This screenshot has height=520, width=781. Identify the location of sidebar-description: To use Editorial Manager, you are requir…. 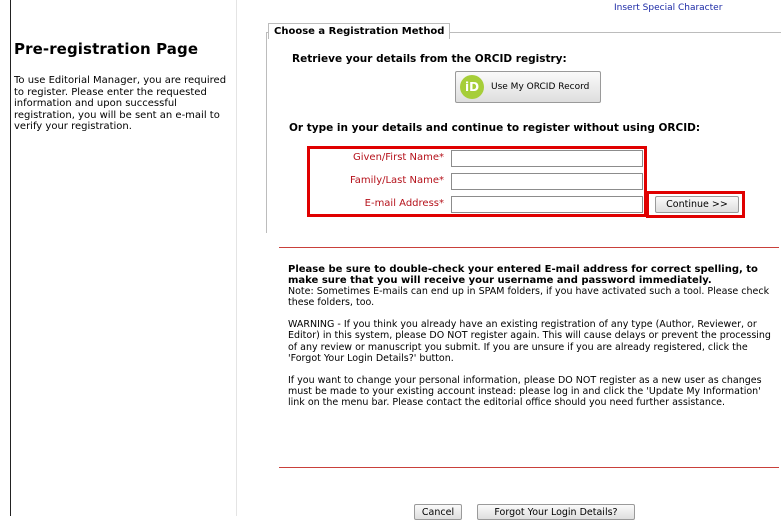
(120, 103).